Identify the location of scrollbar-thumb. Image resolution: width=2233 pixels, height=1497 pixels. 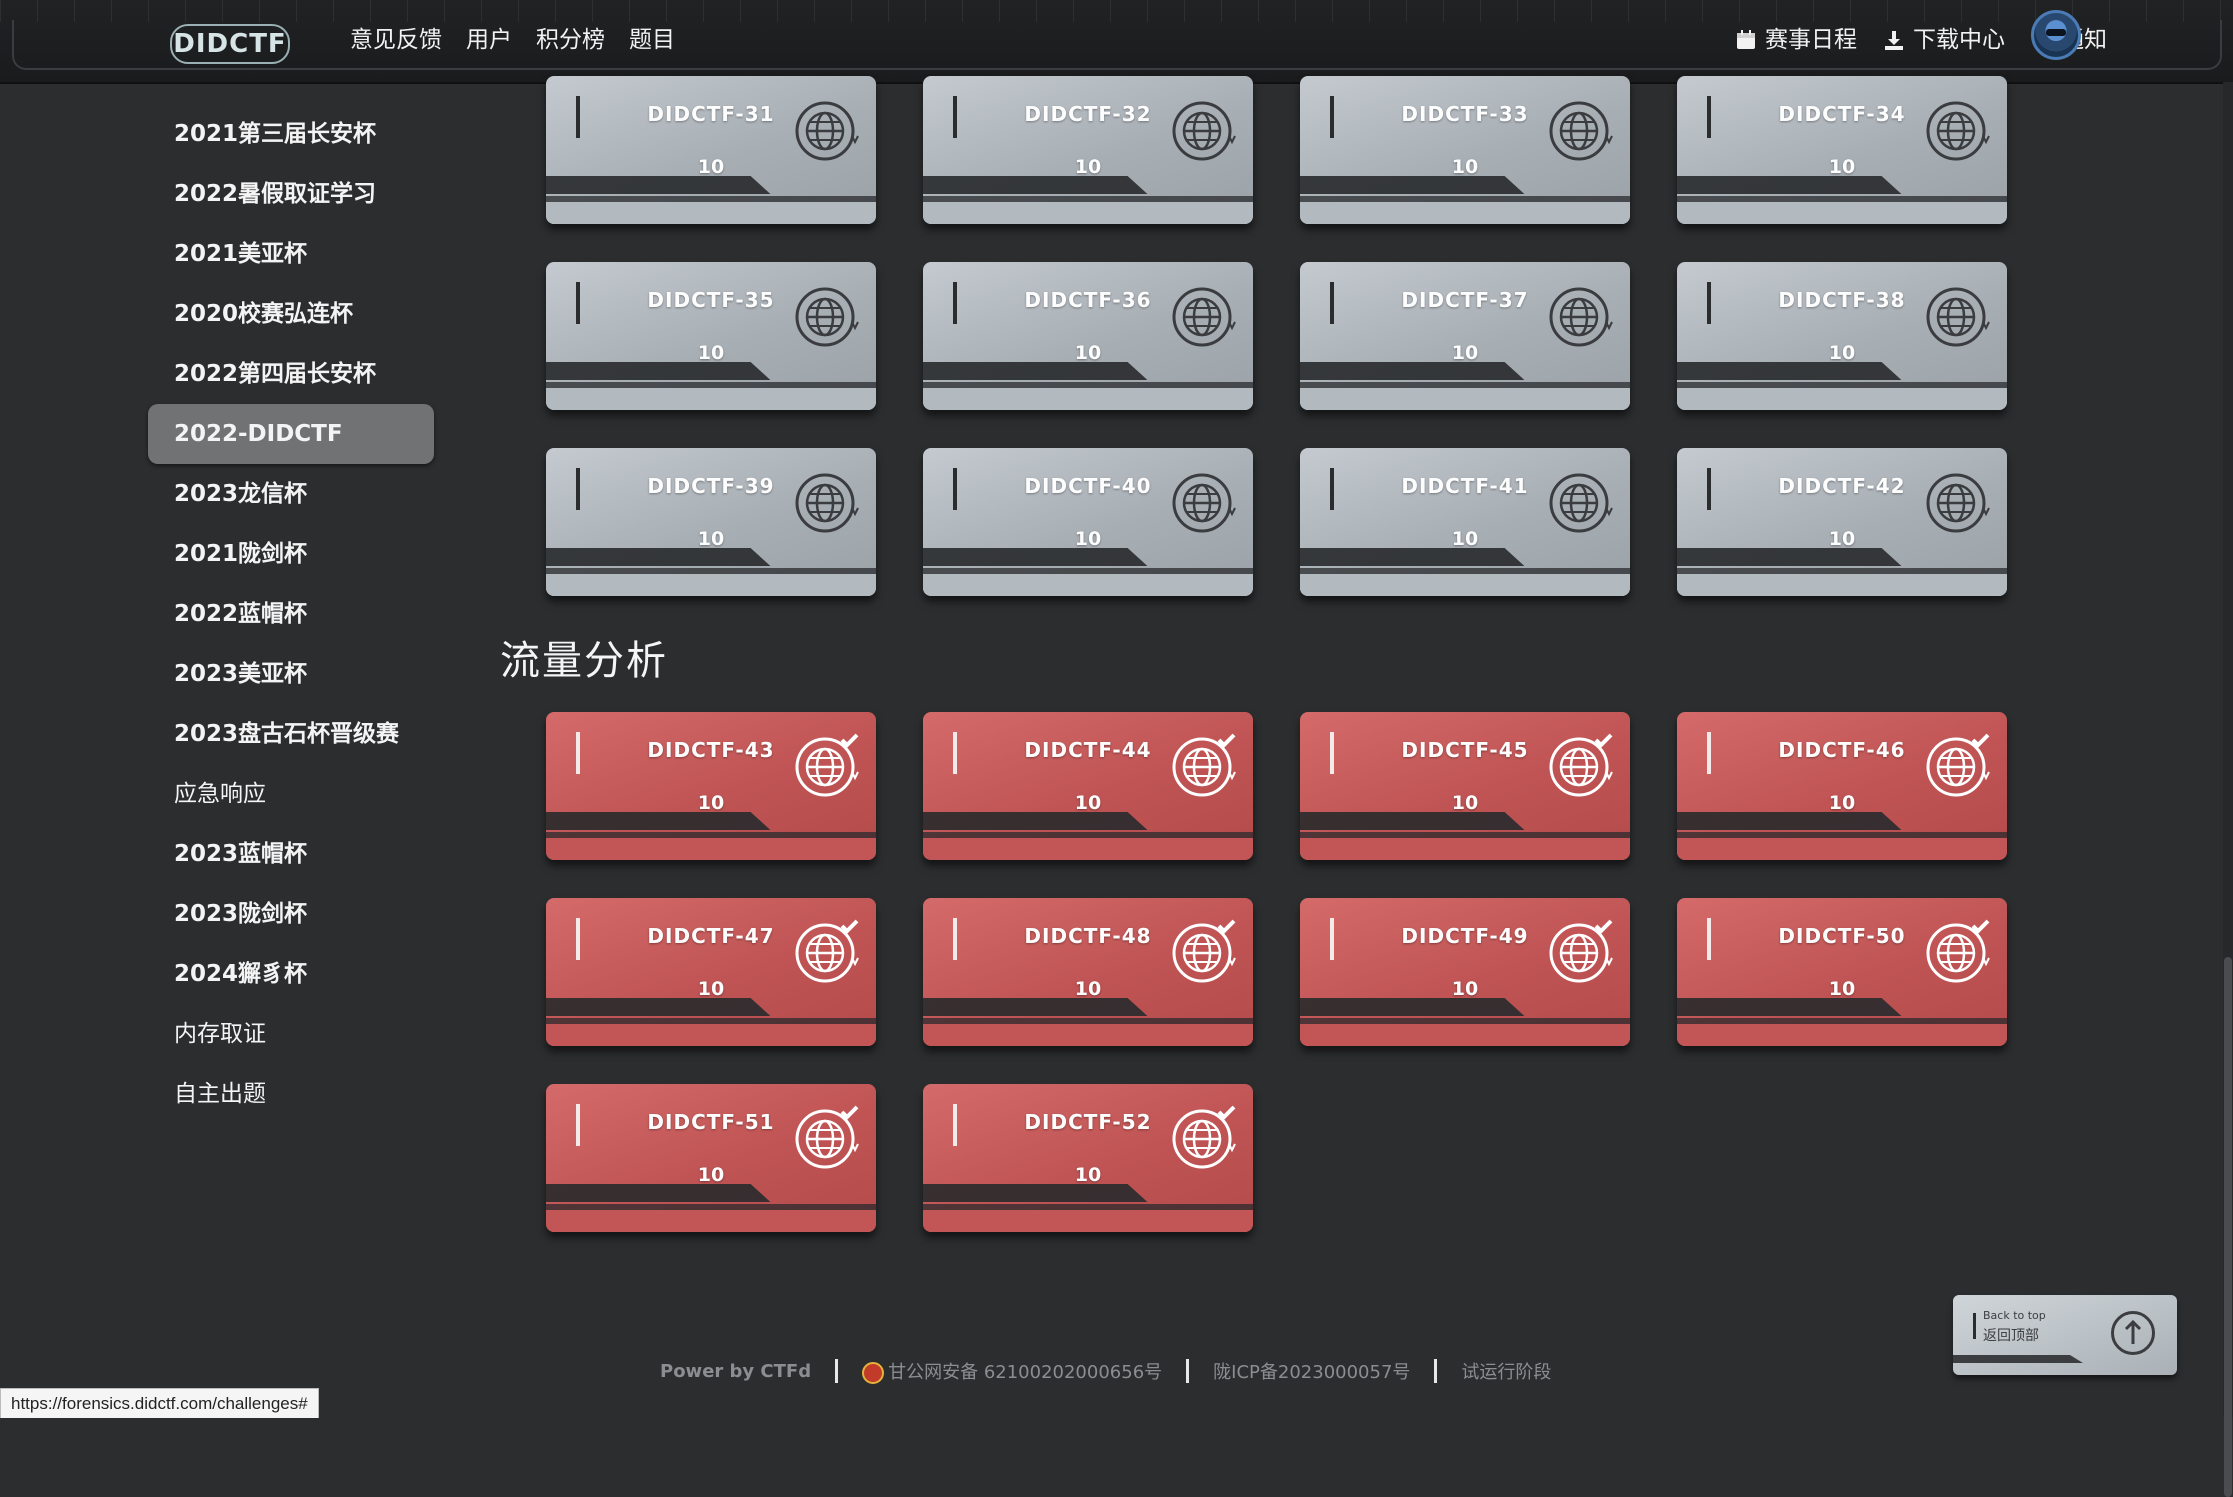
(2228, 1227).